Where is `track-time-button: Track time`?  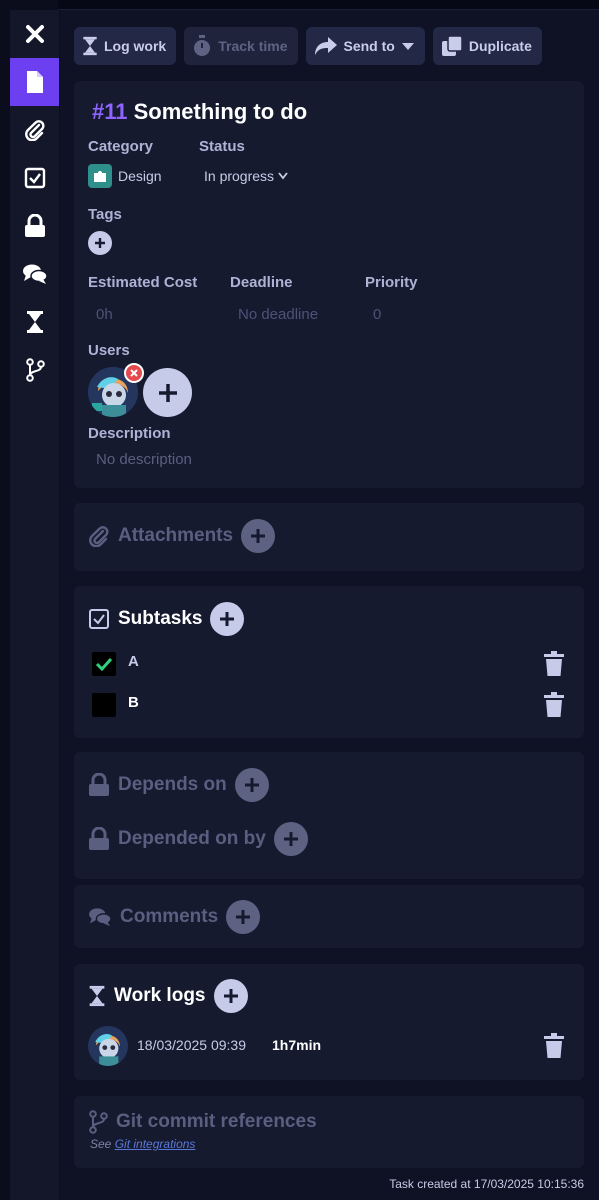 track-time-button: Track time is located at coordinates (241, 46).